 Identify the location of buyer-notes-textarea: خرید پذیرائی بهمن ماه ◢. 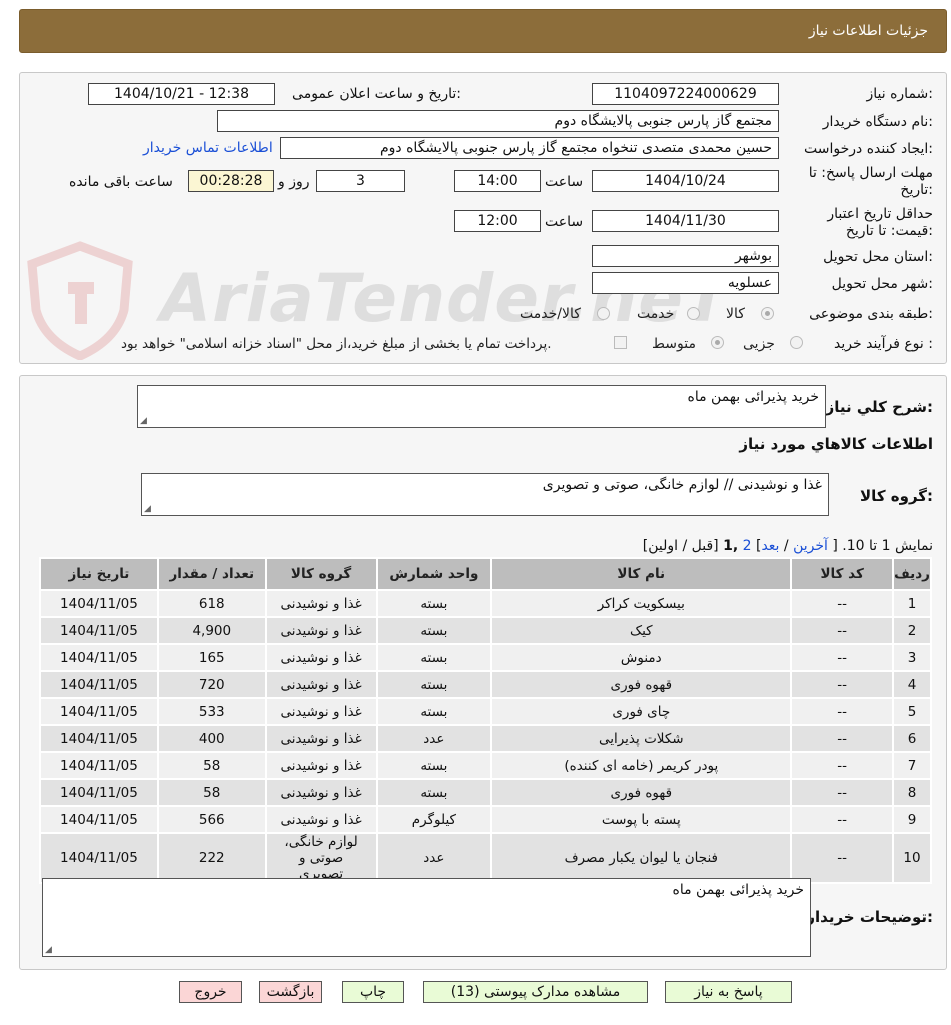
(426, 917).